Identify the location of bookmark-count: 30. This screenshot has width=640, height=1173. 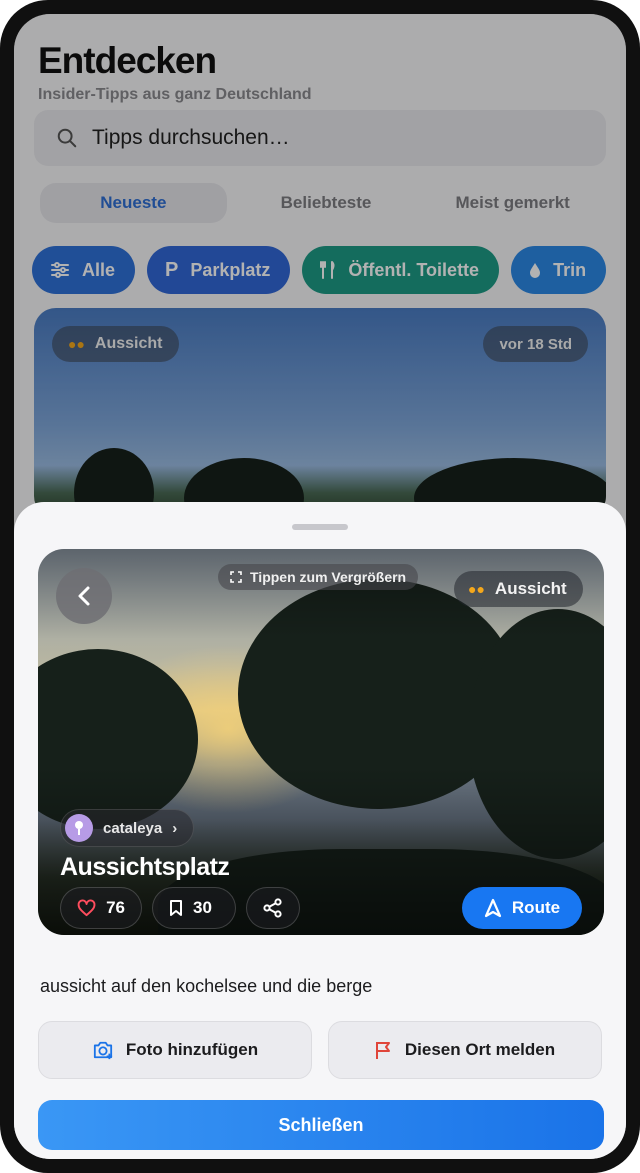
(202, 907).